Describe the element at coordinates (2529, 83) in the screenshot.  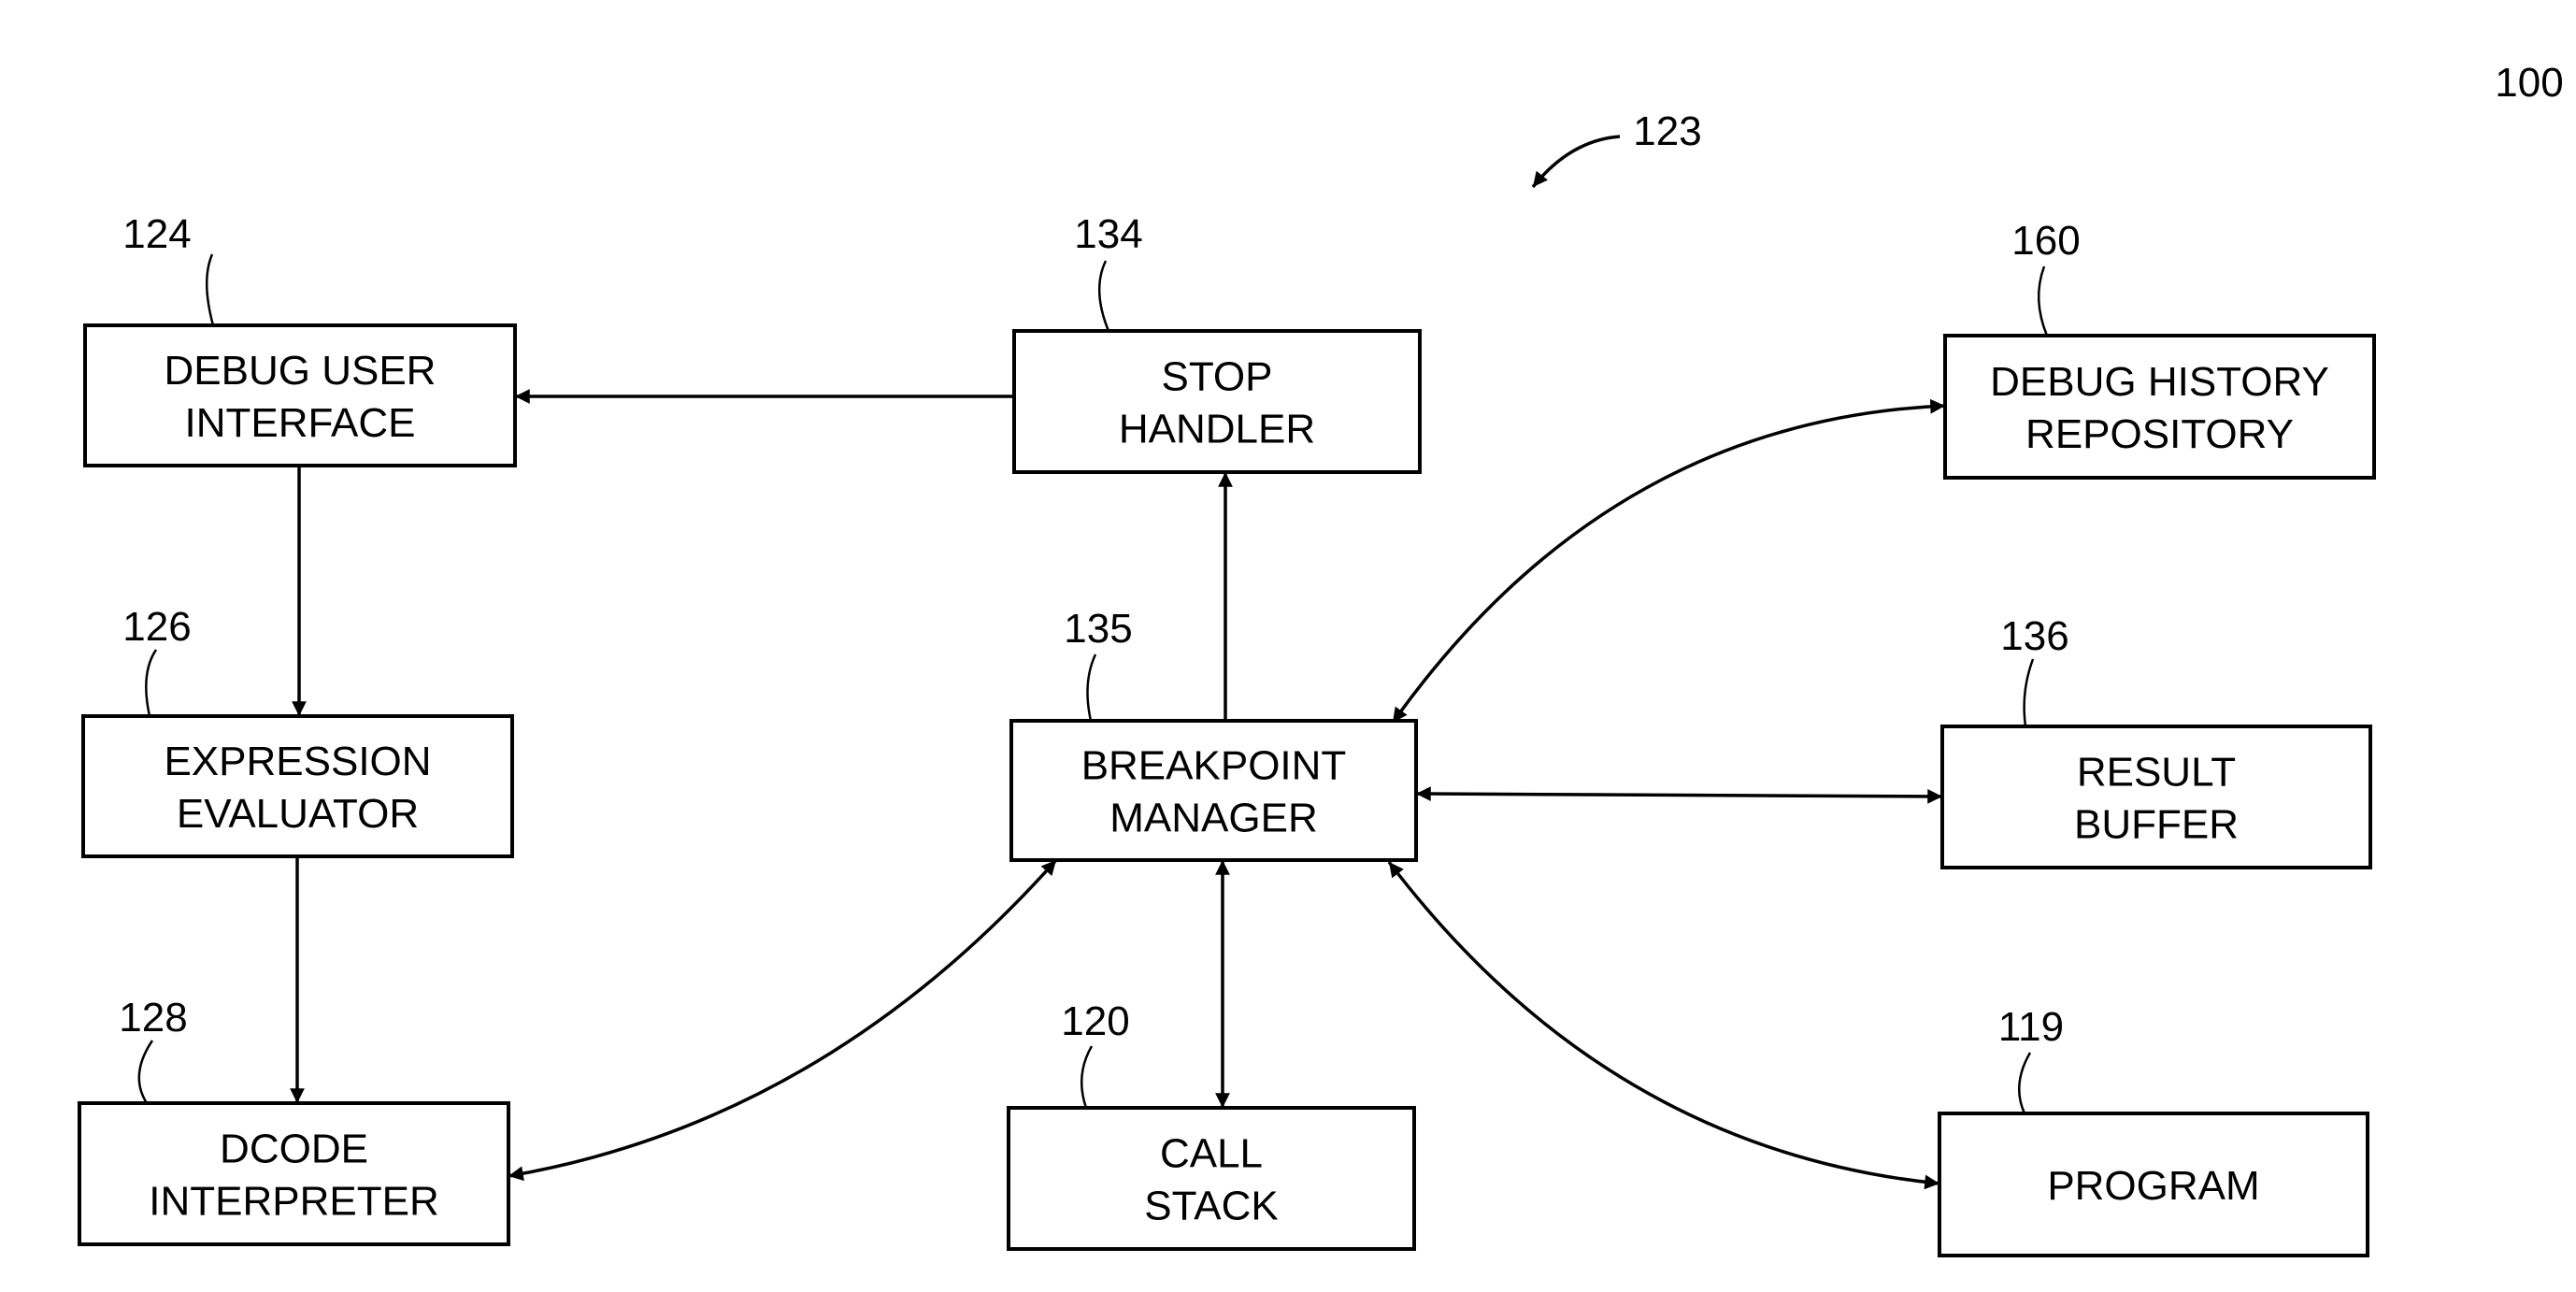
I see `figure-ref-label: 100` at that location.